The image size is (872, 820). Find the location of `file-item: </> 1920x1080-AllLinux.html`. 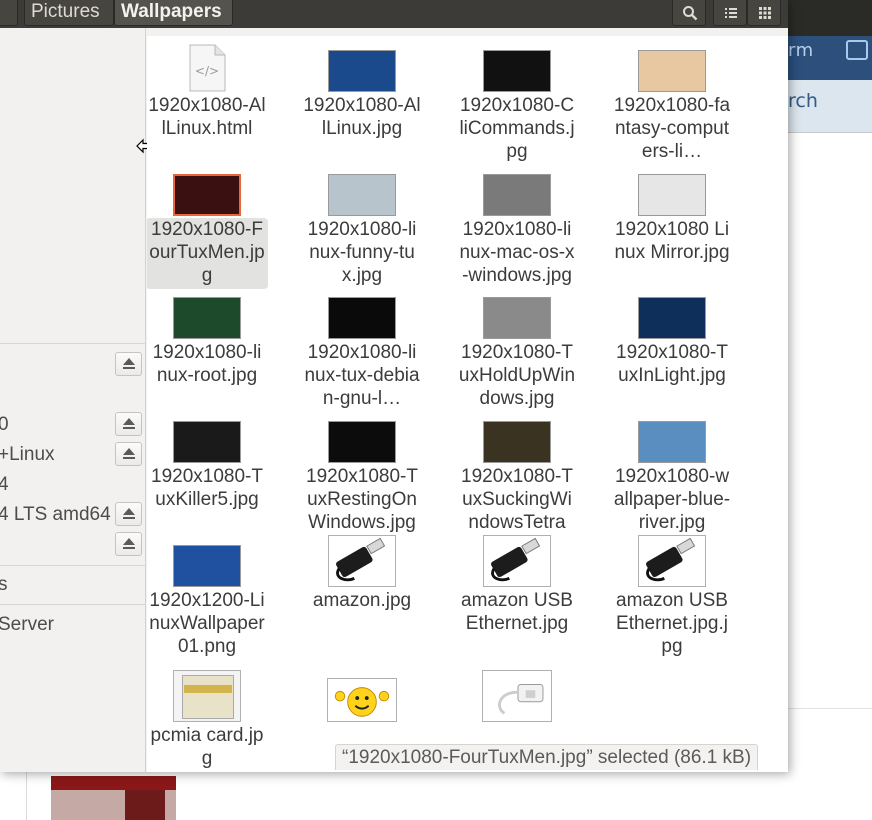

file-item: </> 1920x1080-AllLinux.html is located at coordinates (207, 88).